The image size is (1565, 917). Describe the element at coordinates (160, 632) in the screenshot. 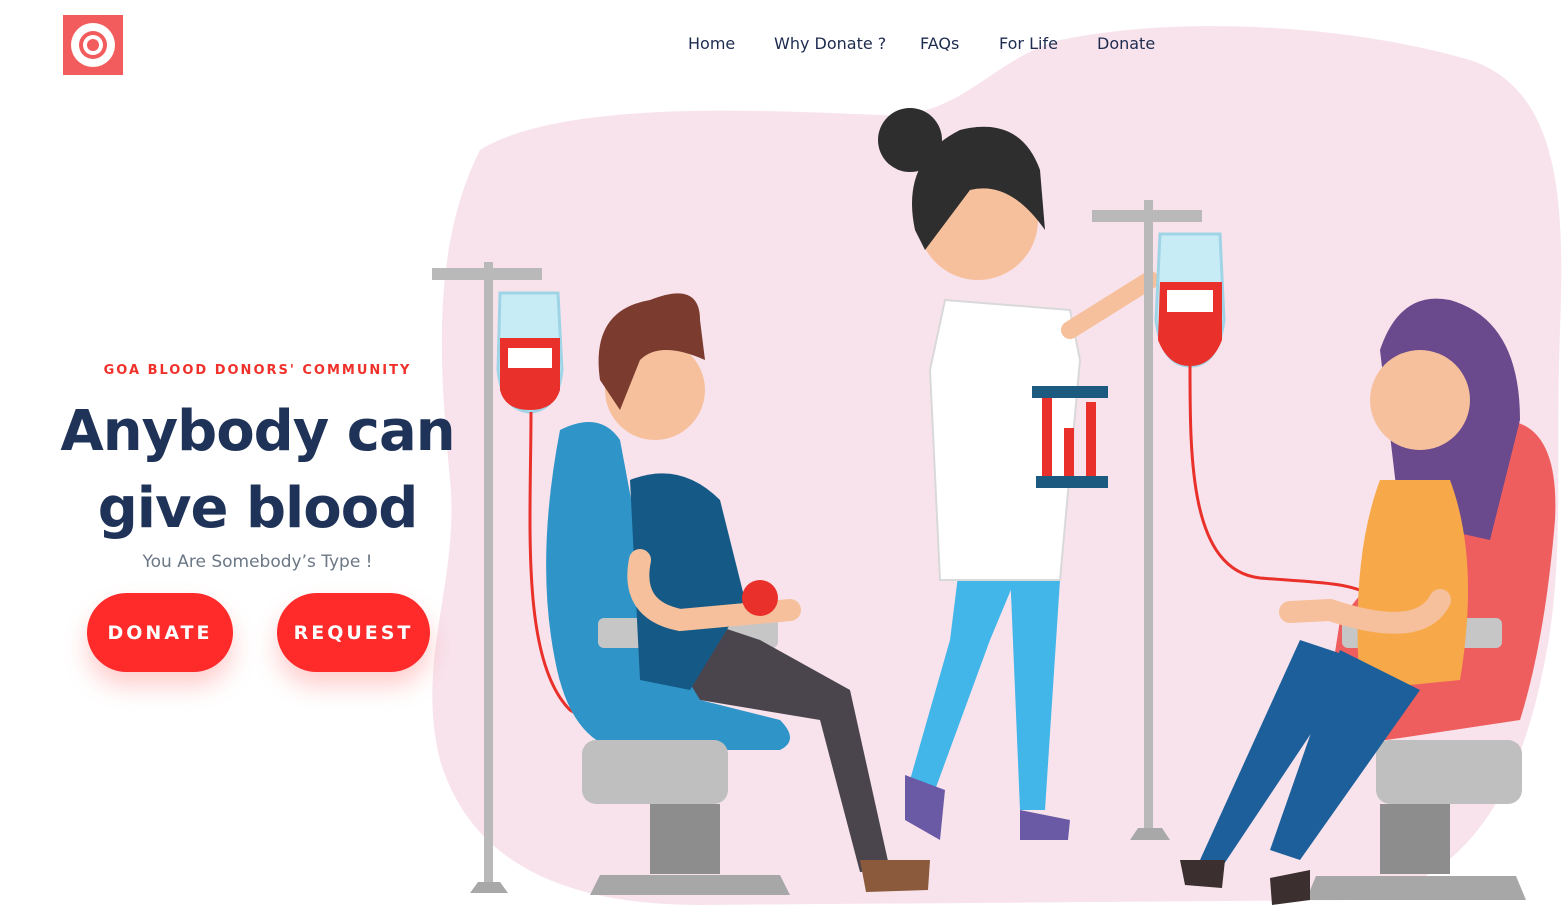

I see `donate-button: DONATE` at that location.